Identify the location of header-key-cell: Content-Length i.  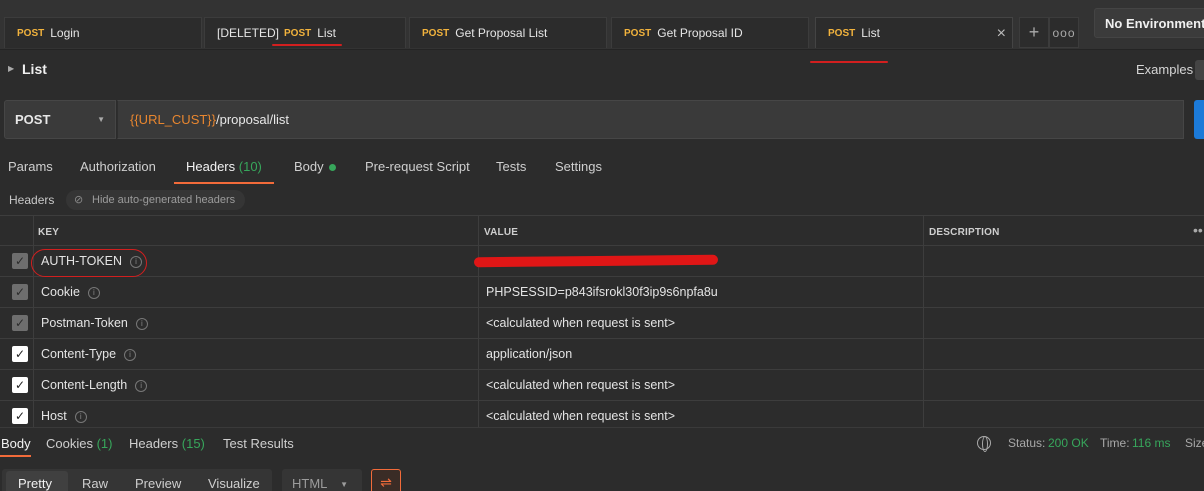
(94, 385).